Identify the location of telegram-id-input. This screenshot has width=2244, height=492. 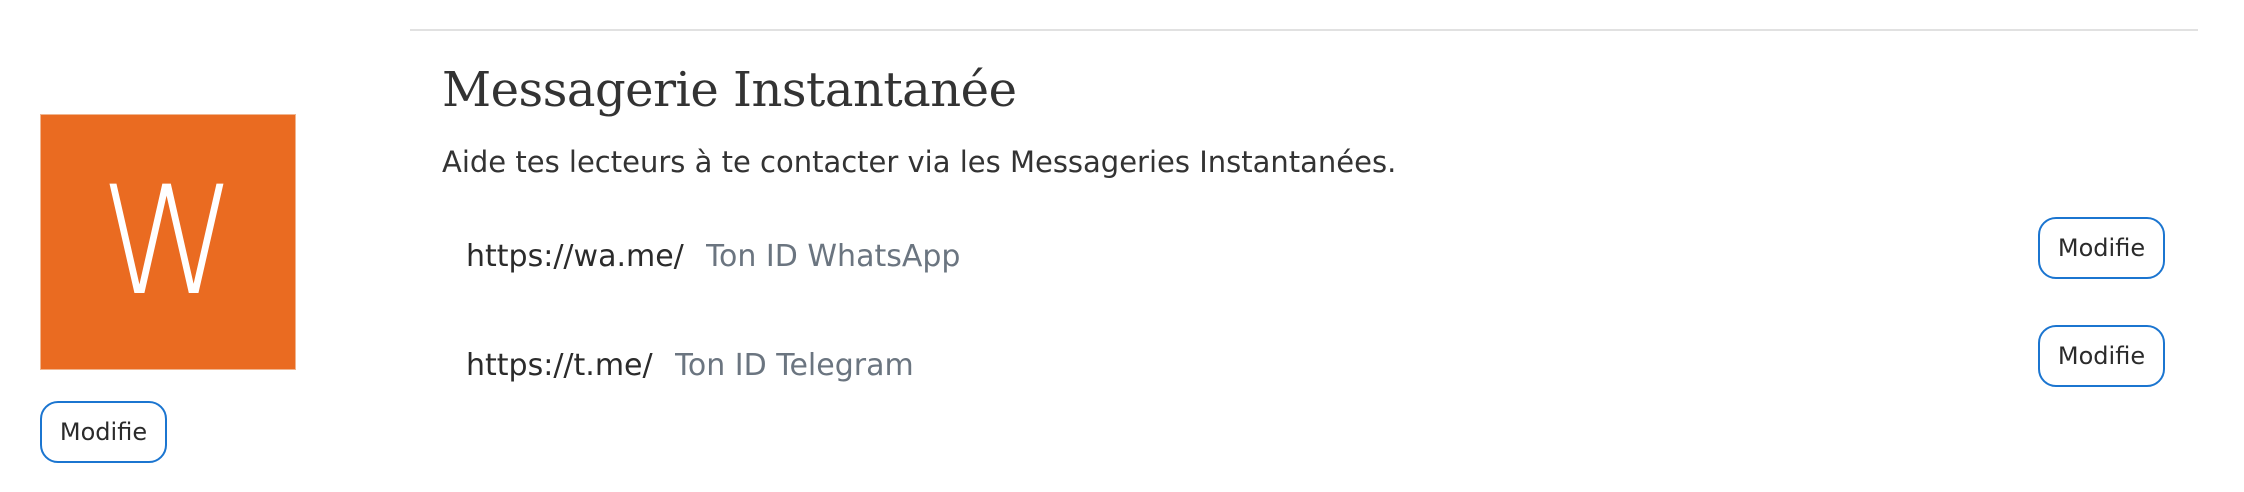
(934, 365).